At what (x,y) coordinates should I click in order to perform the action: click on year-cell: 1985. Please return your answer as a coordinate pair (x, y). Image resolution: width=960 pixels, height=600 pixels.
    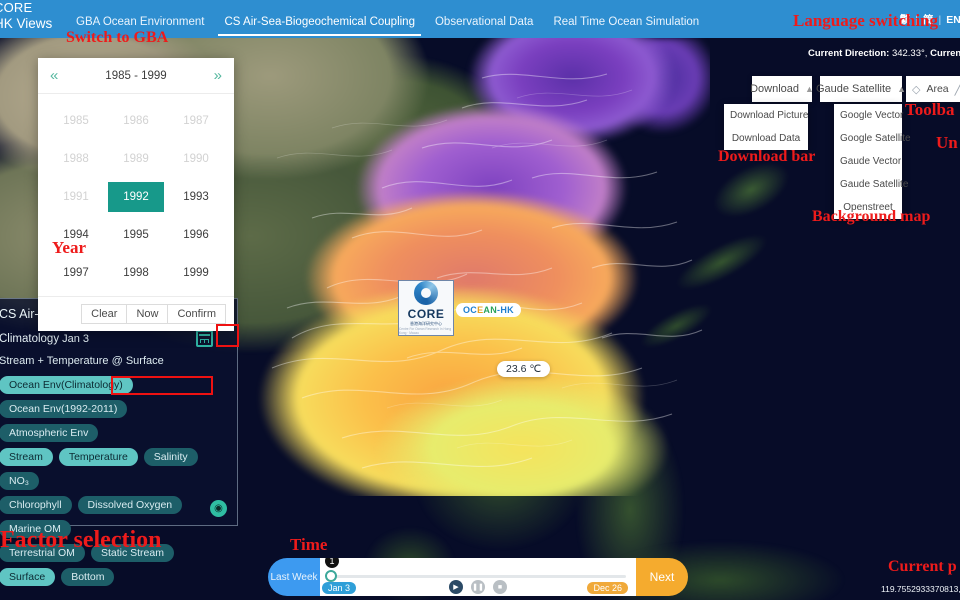
    Looking at the image, I should click on (76, 121).